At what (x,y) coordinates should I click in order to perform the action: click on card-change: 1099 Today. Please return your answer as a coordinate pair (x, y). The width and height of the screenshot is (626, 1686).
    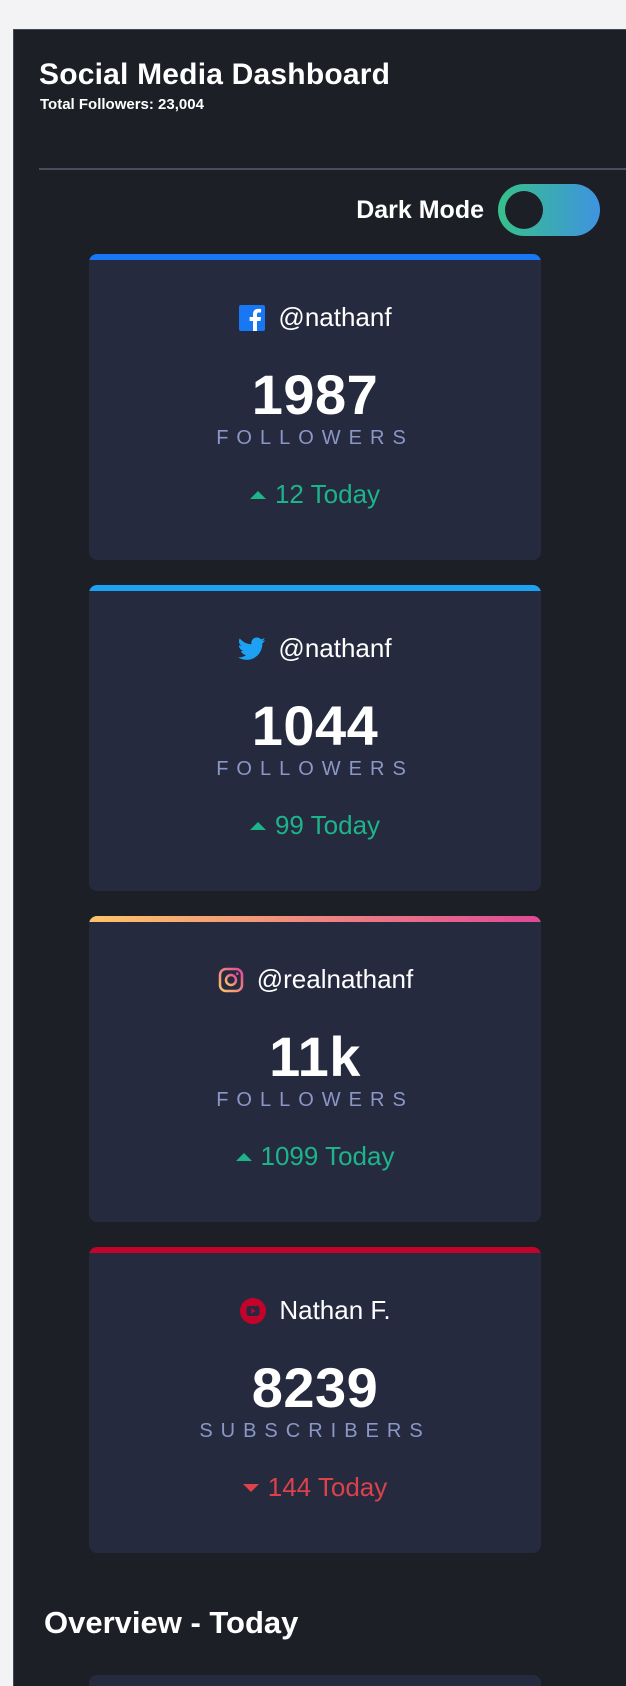
    Looking at the image, I should click on (315, 1156).